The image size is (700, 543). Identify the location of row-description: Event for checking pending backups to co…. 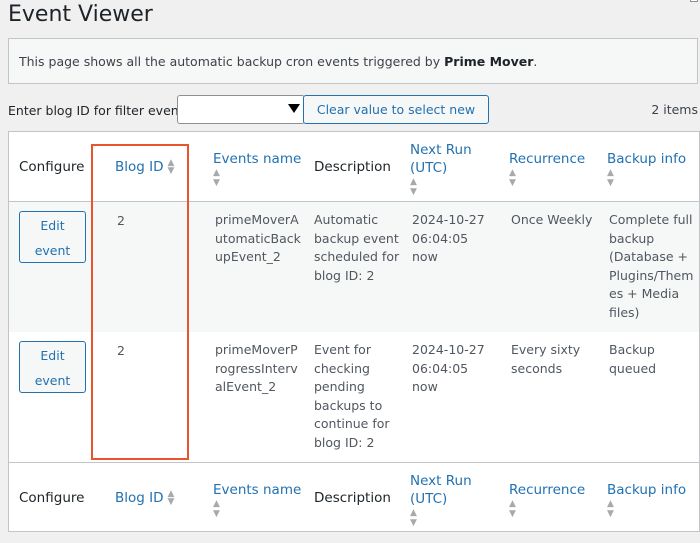
(352, 397).